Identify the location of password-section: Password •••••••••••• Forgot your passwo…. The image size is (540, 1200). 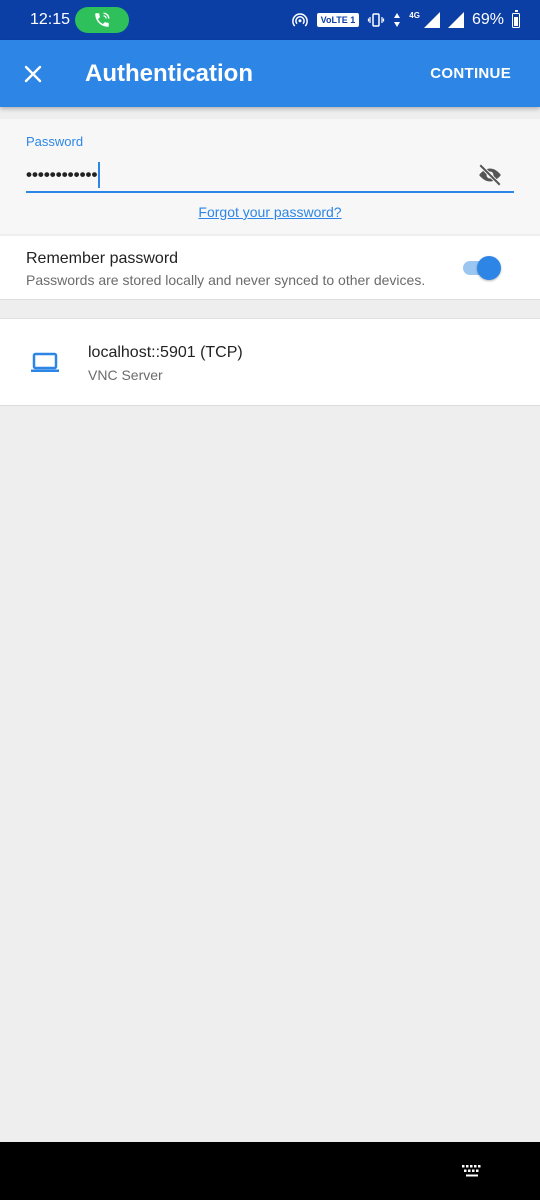
(270, 176).